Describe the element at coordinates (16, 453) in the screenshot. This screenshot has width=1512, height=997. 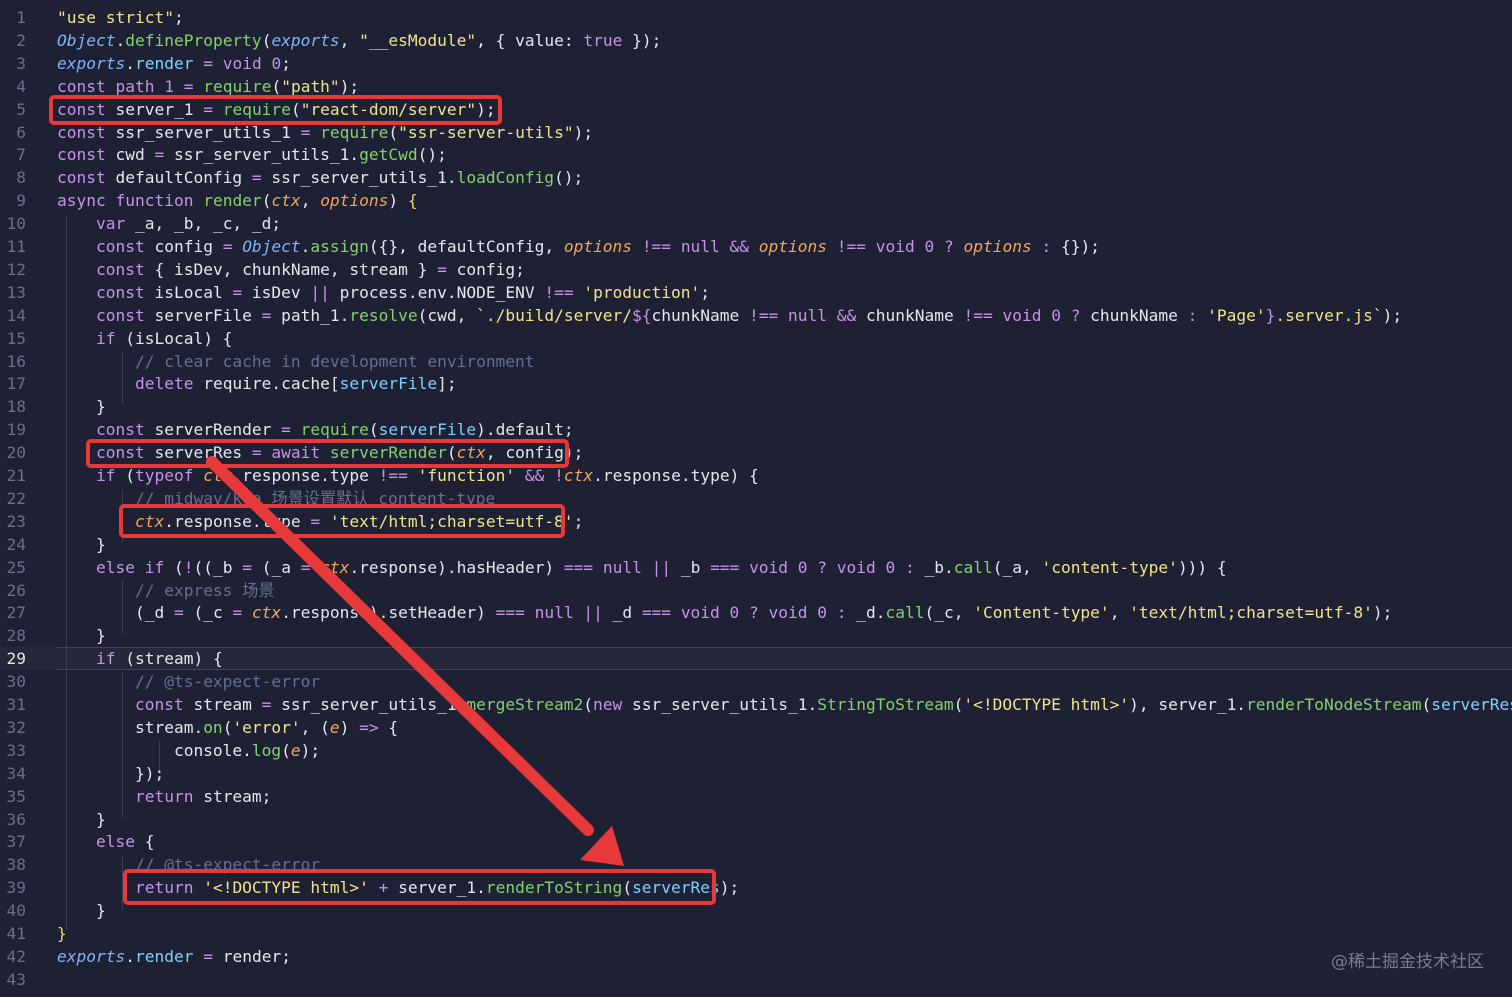
I see `line-number: 20` at that location.